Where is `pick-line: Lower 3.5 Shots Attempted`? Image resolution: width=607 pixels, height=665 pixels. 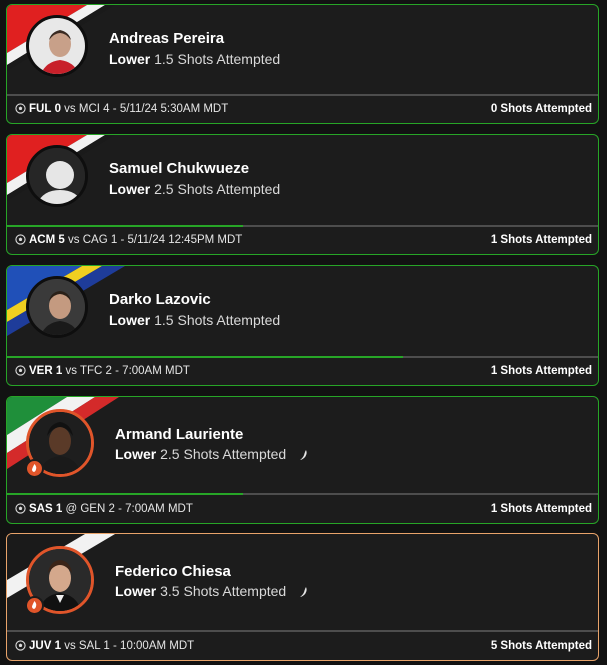
pick-line: Lower 3.5 Shots Attempted is located at coordinates (212, 591).